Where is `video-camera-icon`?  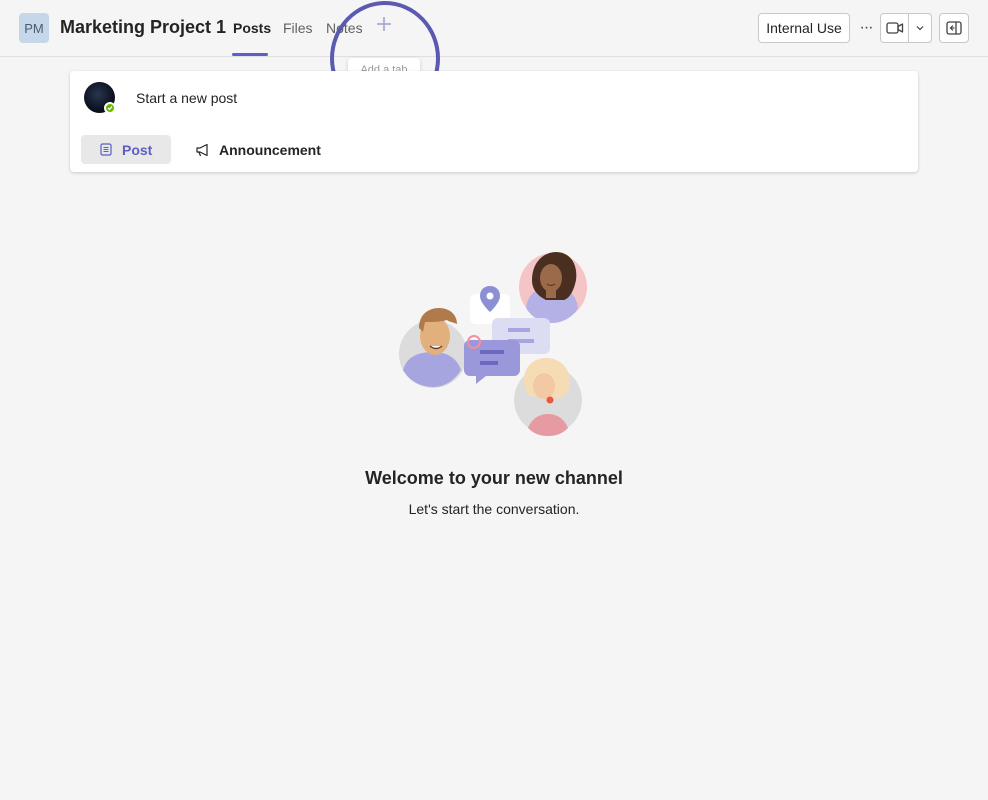 video-camera-icon is located at coordinates (894, 28).